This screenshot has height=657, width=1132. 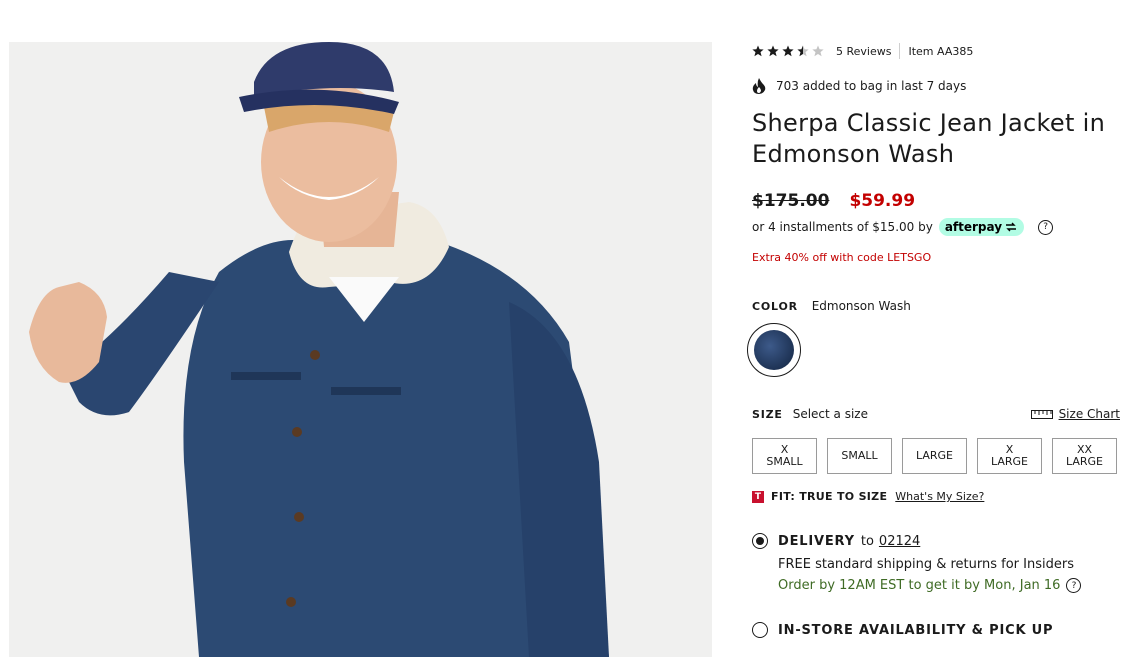 I want to click on afterpay-label: afterpay, so click(x=973, y=227).